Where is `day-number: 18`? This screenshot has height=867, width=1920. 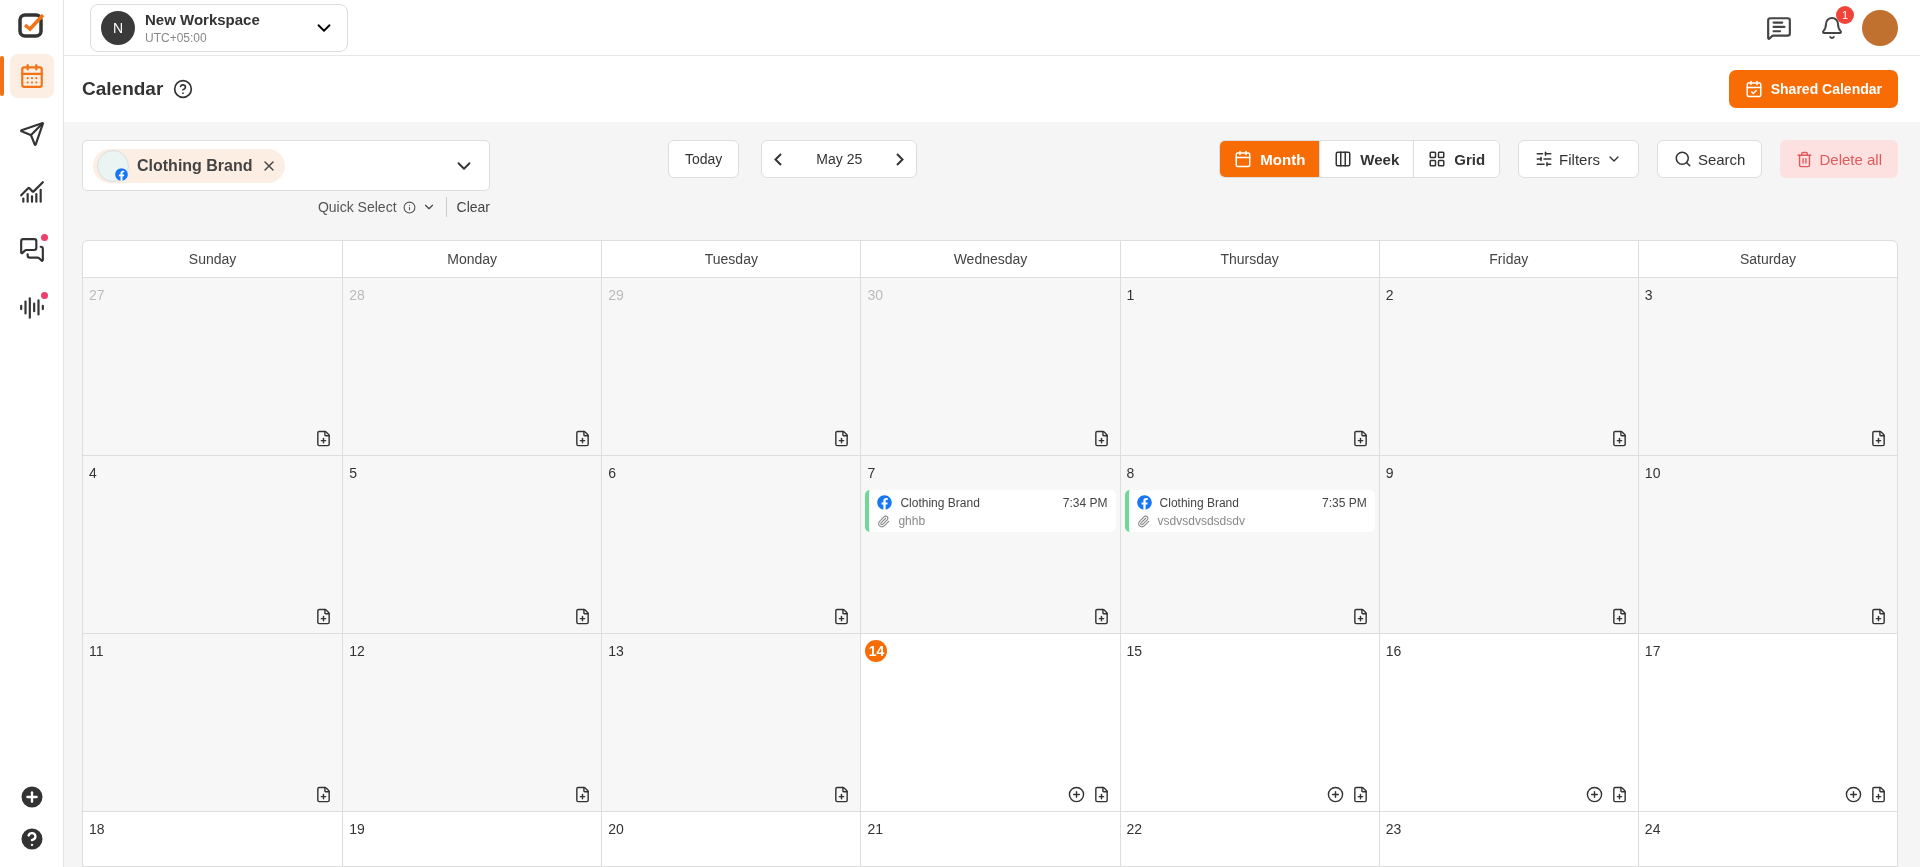
day-number: 18 is located at coordinates (97, 829).